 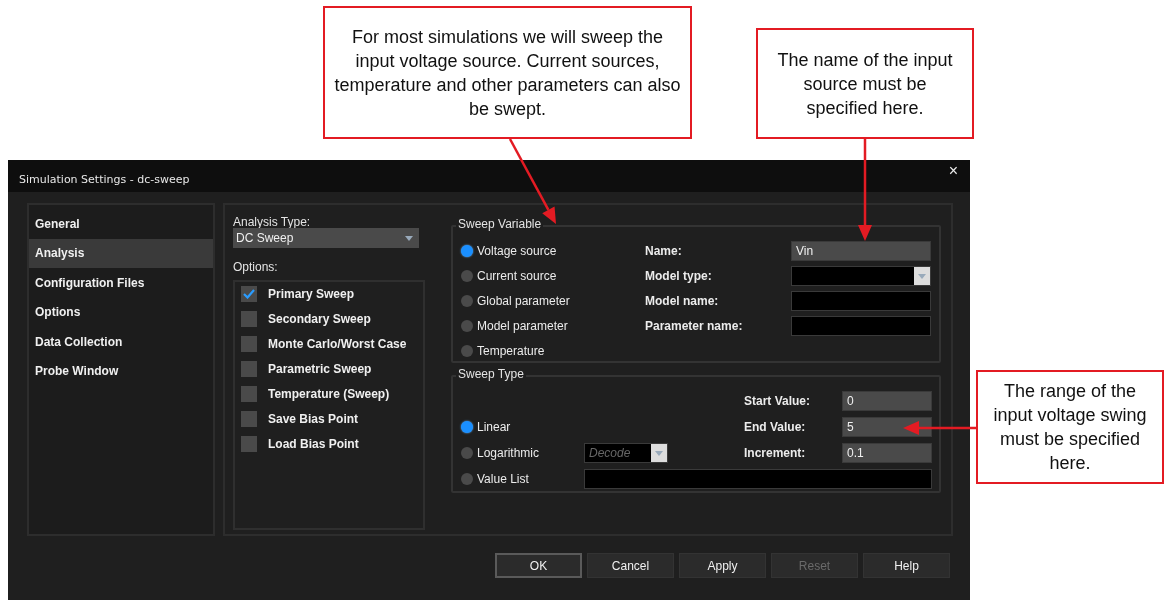 What do you see at coordinates (1070, 427) in the screenshot?
I see `callout-note: The range of the input voltage swing must be specified here.` at bounding box center [1070, 427].